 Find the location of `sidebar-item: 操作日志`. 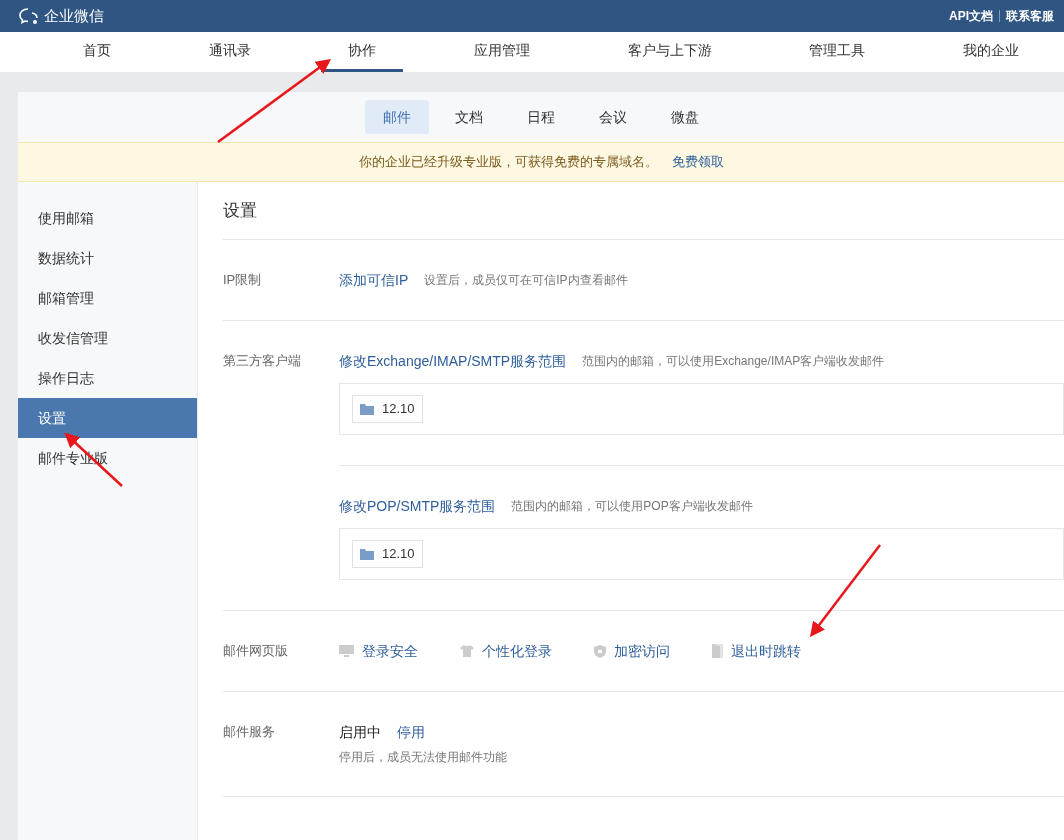

sidebar-item: 操作日志 is located at coordinates (107, 378).